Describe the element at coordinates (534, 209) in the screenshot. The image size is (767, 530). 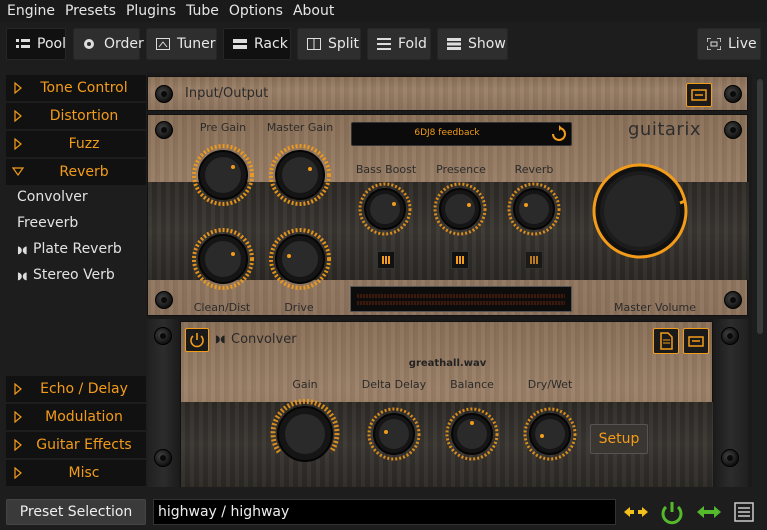
I see `reverb-knob` at that location.